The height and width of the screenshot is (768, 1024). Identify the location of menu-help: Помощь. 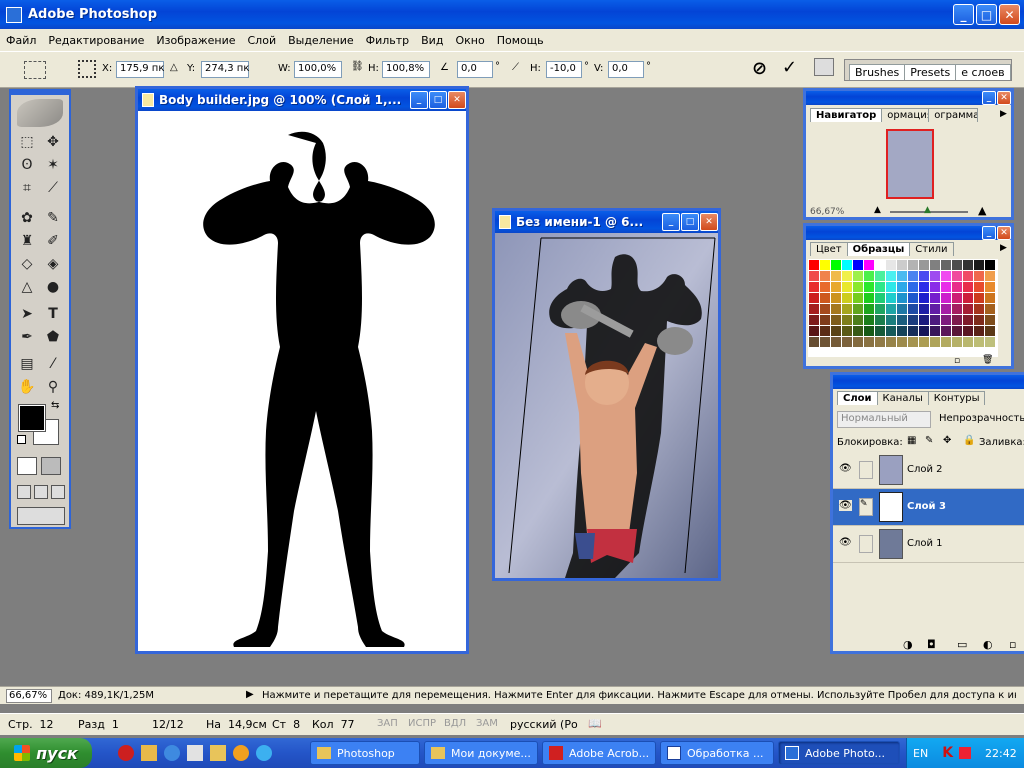
(520, 40).